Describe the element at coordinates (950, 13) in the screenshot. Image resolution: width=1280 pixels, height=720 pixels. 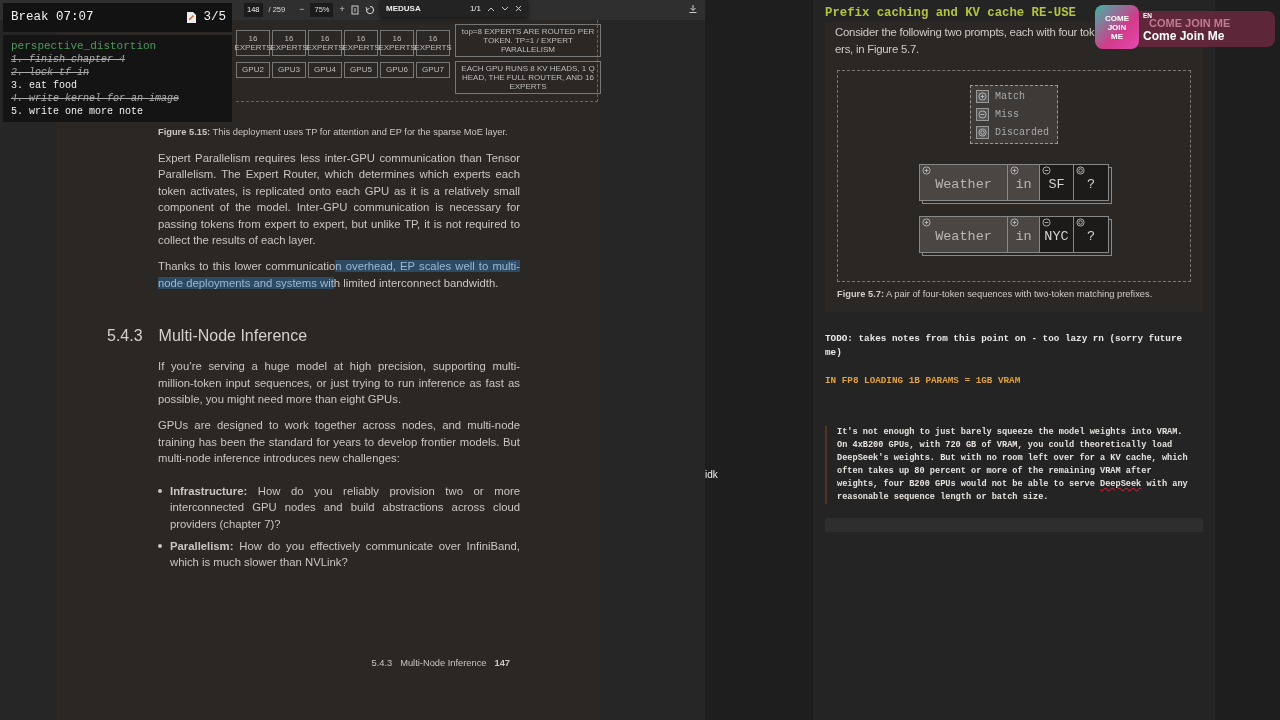
I see `notes-heading: Prefix caching and KV cache RE-USE` at that location.